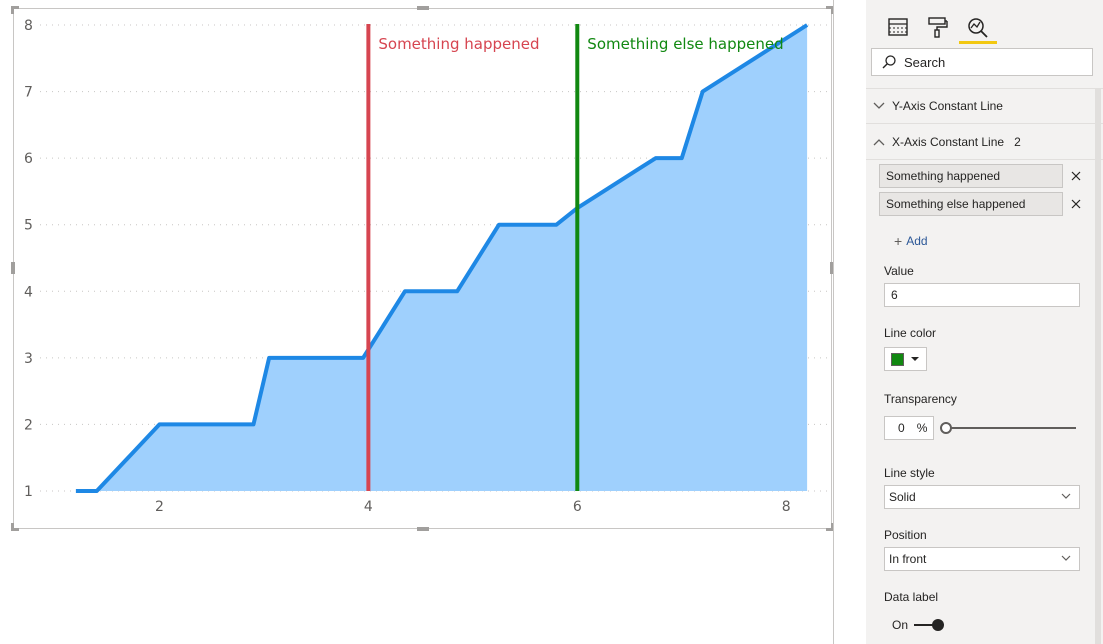 This screenshot has height=644, width=1103. What do you see at coordinates (685, 44) in the screenshot?
I see `constant-line-label: Something else happened` at bounding box center [685, 44].